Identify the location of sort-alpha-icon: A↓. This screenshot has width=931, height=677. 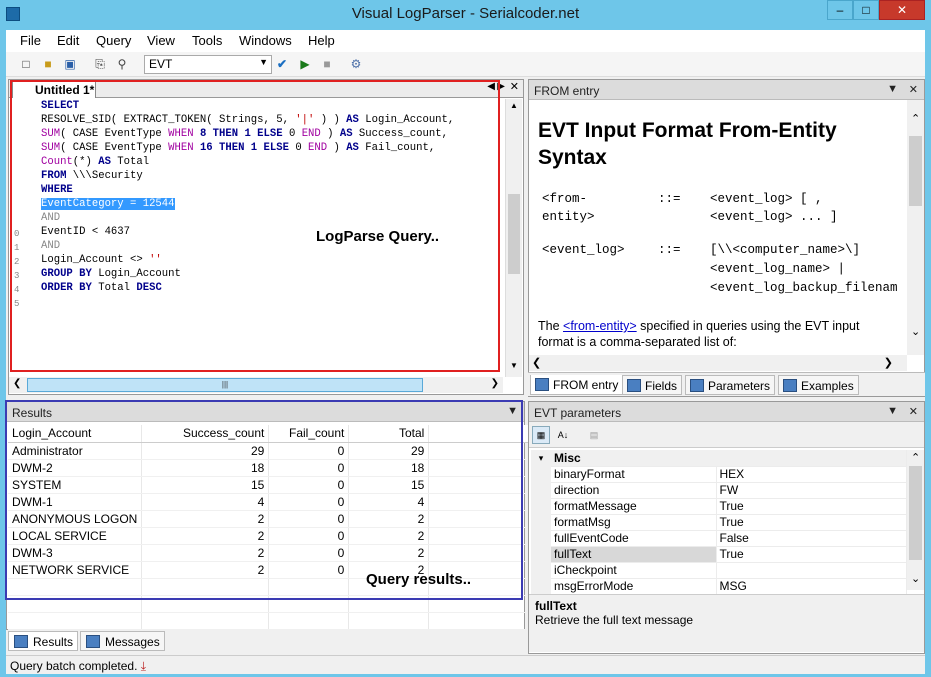
(563, 435).